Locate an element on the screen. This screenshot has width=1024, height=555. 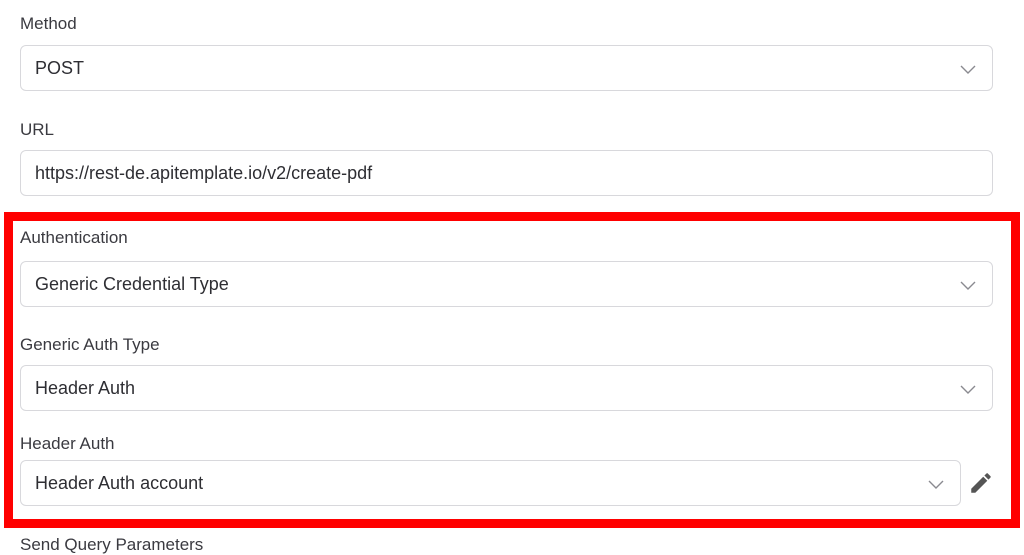
header-auth-value: Header Auth account is located at coordinates (119, 483).